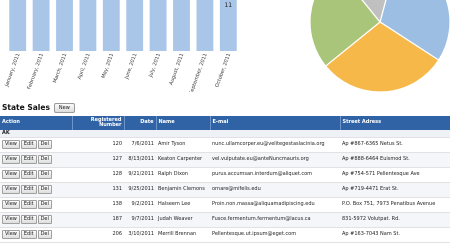 This screenshot has height=250, width=450. Describe the element at coordinates (140, 175) in the screenshot. I see `date-cell: 9/21/2011` at that location.